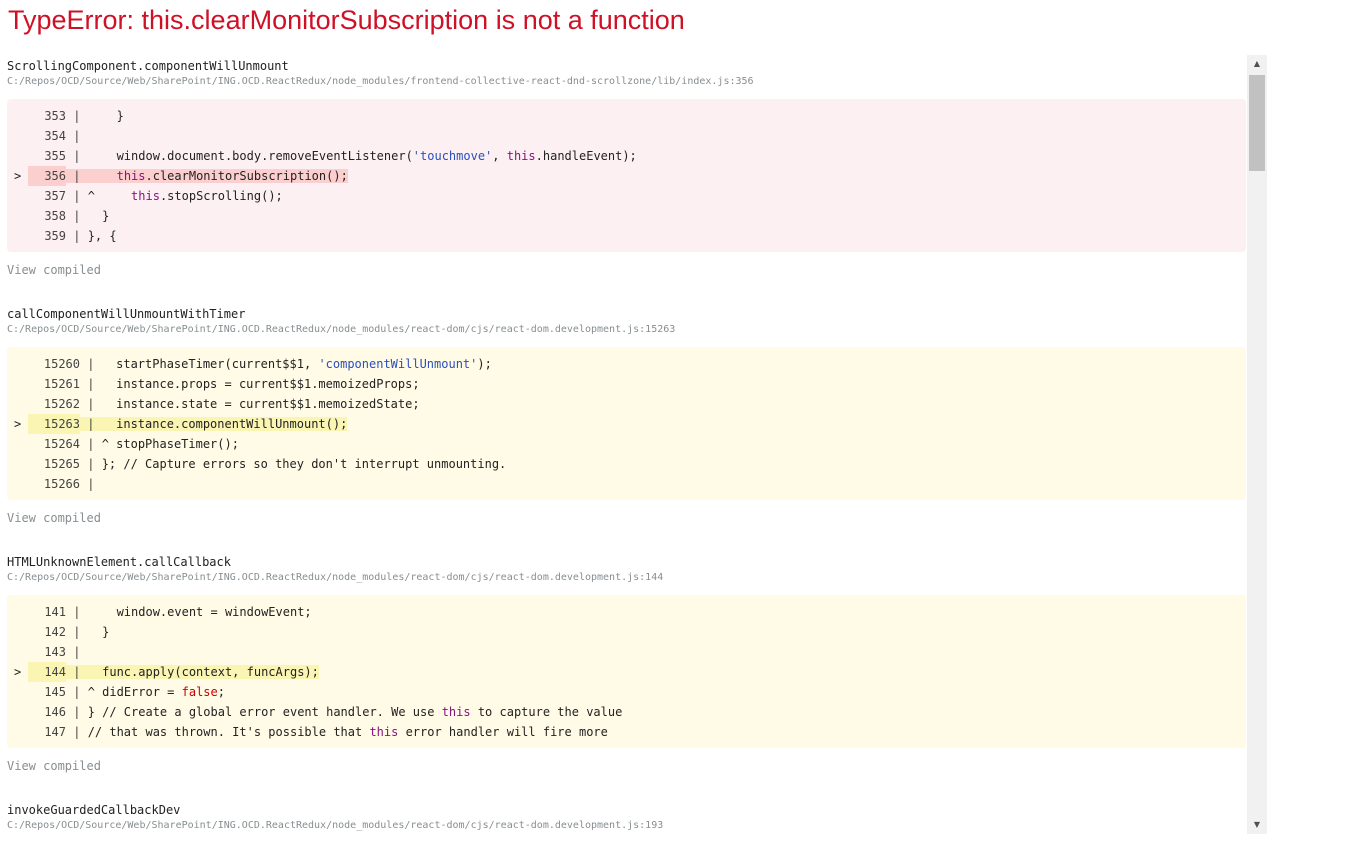 The image size is (1346, 841). Describe the element at coordinates (148, 66) in the screenshot. I see `frame-function-name: ScrollingComponent.componentWillUnmount` at that location.